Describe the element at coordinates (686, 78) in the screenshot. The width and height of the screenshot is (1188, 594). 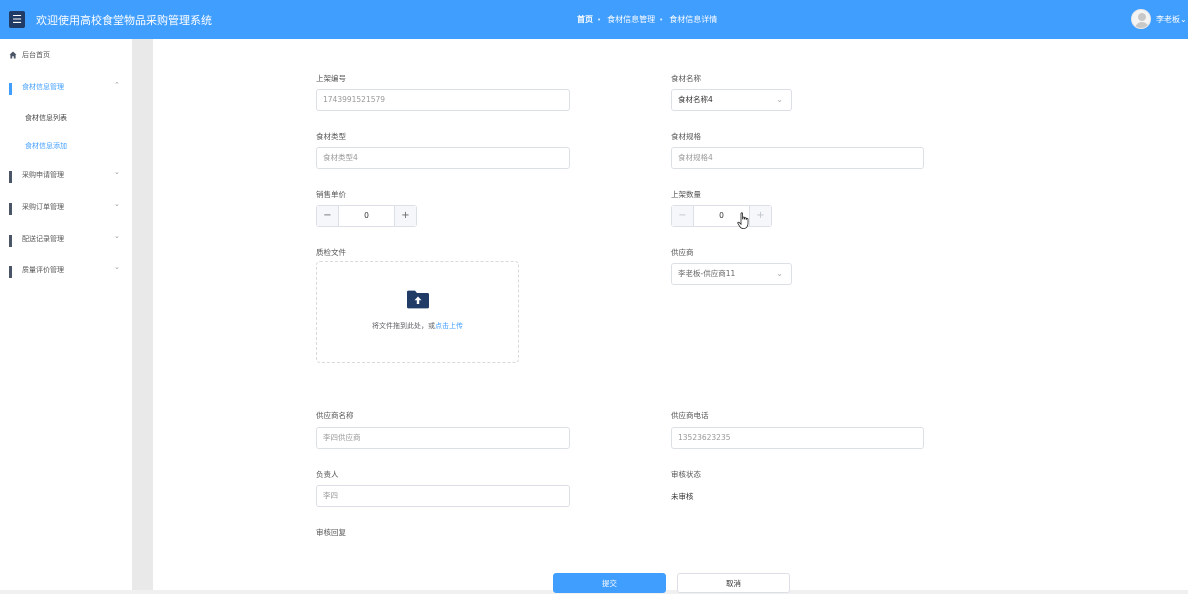
I see `food-name-label: 食材名称` at that location.